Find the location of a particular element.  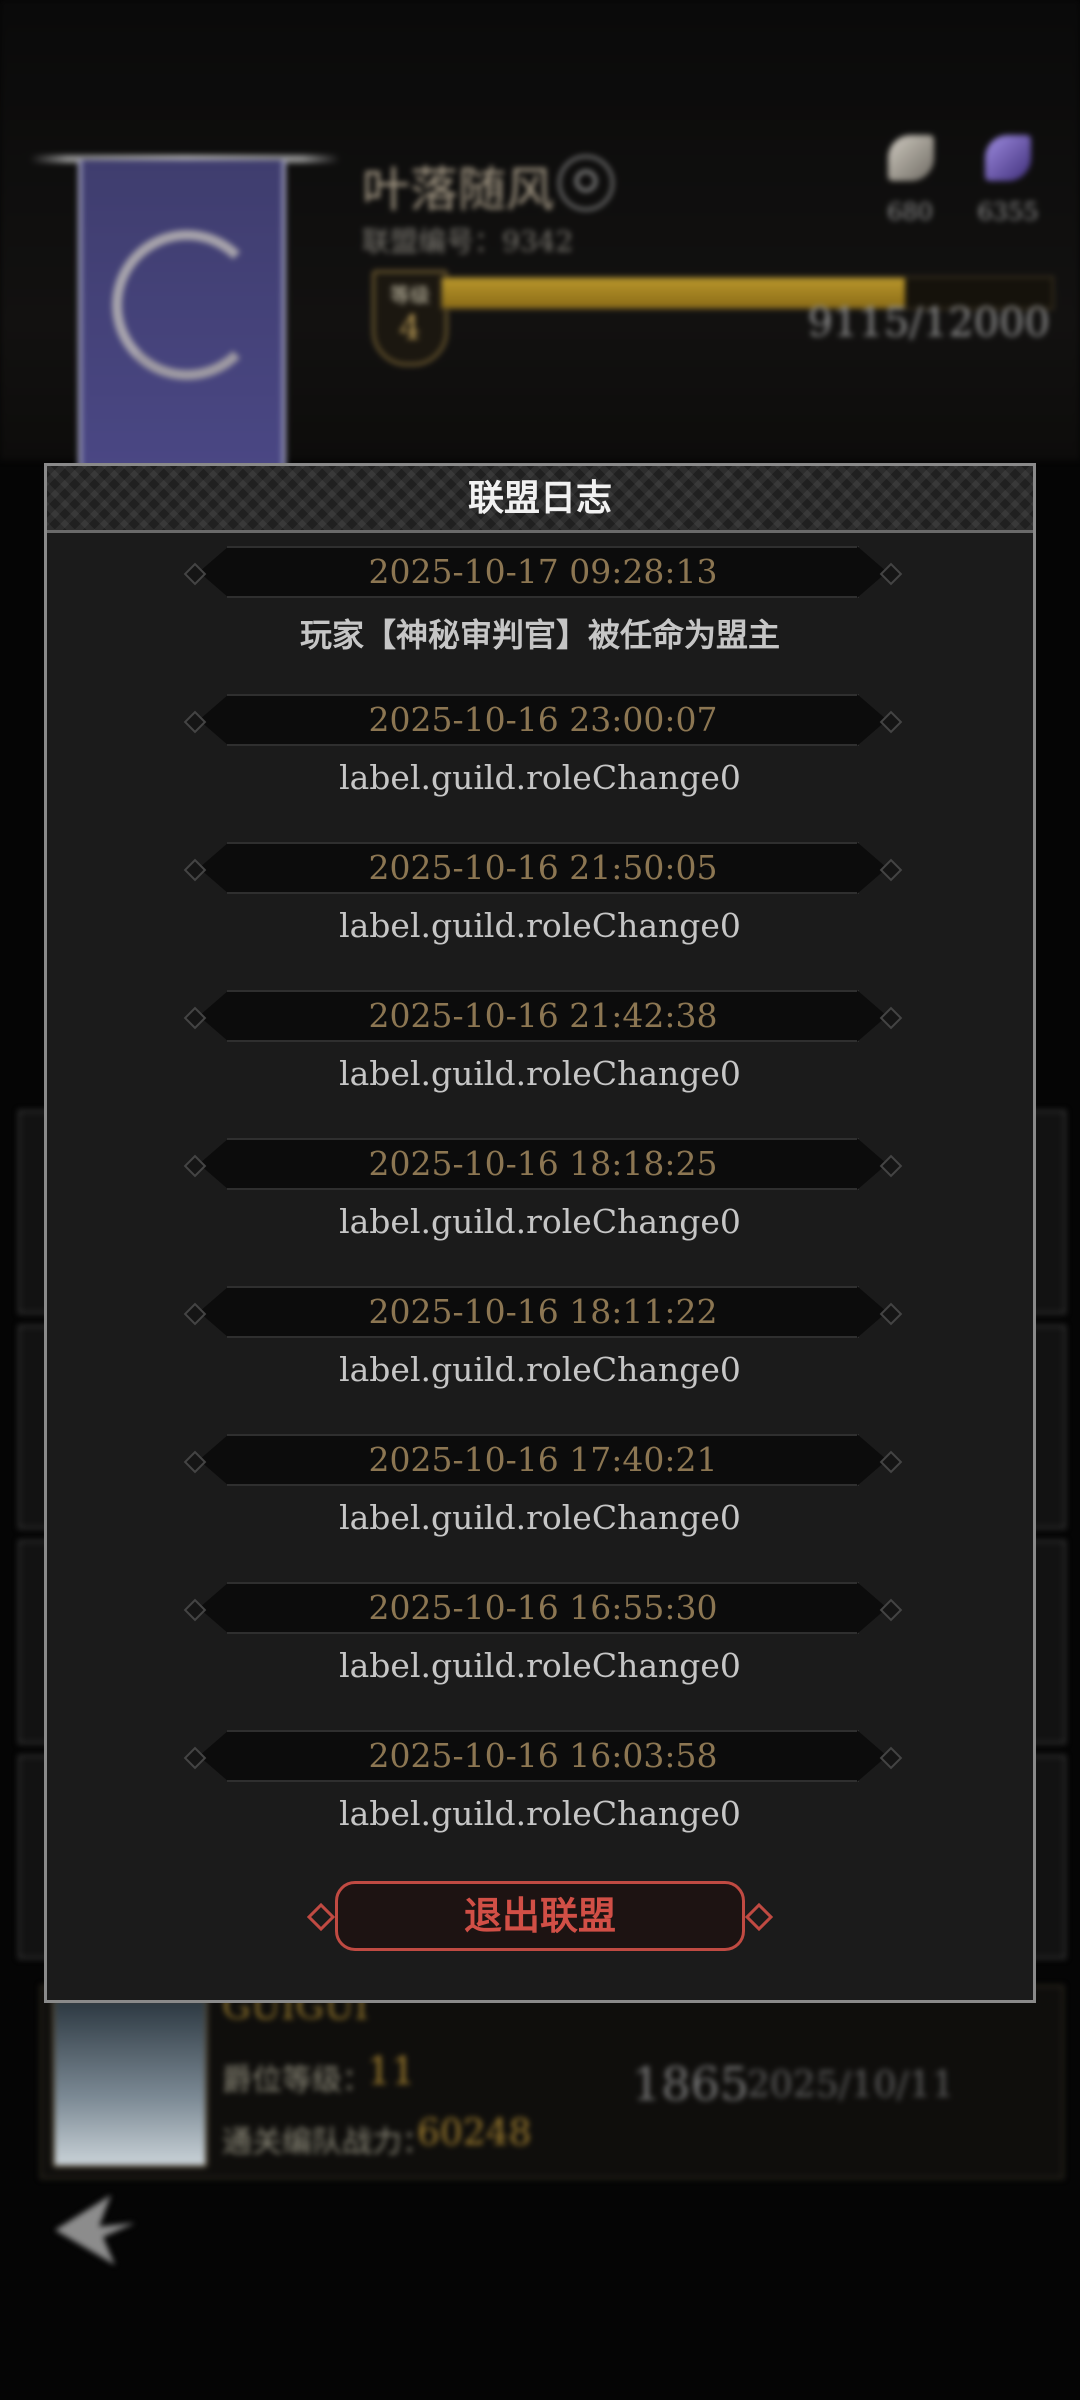

quit-guild-button: 退出联盟 is located at coordinates (540, 1916).